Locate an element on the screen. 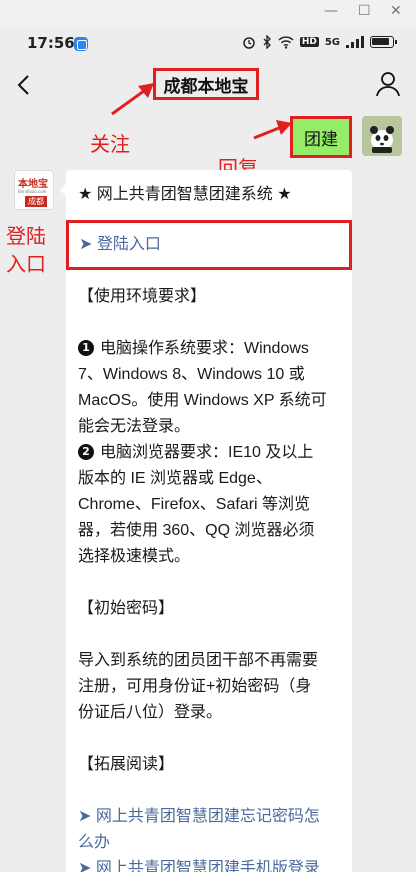 The width and height of the screenshot is (416, 872). os-line-3: MacOS。使用 Windows XP 系统可 is located at coordinates (202, 400).